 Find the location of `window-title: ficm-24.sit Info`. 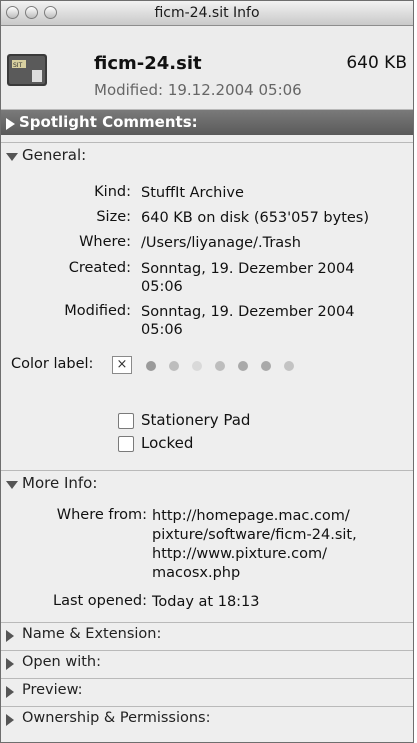

window-title: ficm-24.sit Info is located at coordinates (207, 13).